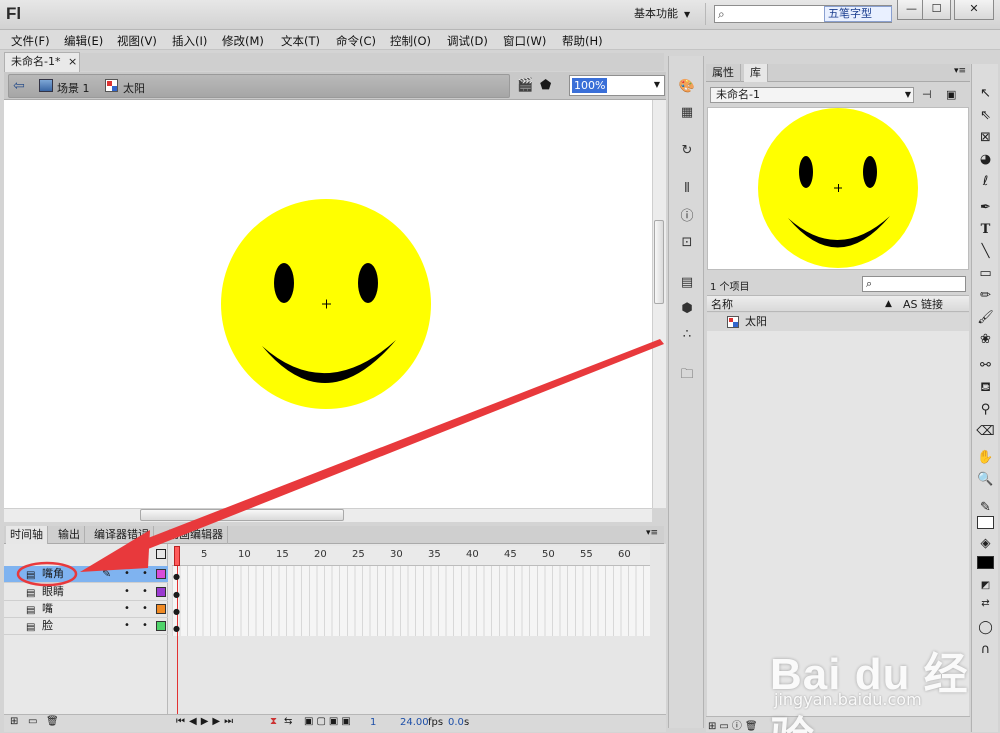 The image size is (1000, 733). What do you see at coordinates (848, 699) in the screenshot?
I see `watermark-url: jingyan.baidu.com` at bounding box center [848, 699].